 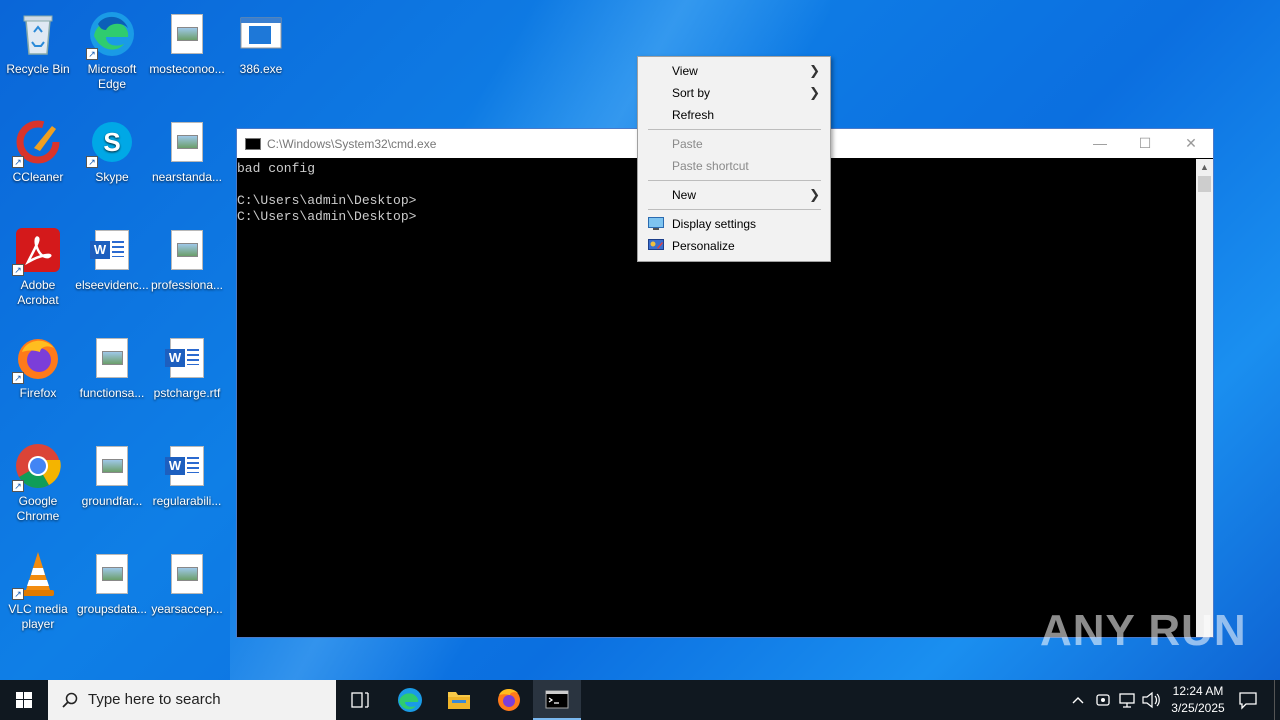 I want to click on chevron-up-icon, so click(x=1078, y=700).